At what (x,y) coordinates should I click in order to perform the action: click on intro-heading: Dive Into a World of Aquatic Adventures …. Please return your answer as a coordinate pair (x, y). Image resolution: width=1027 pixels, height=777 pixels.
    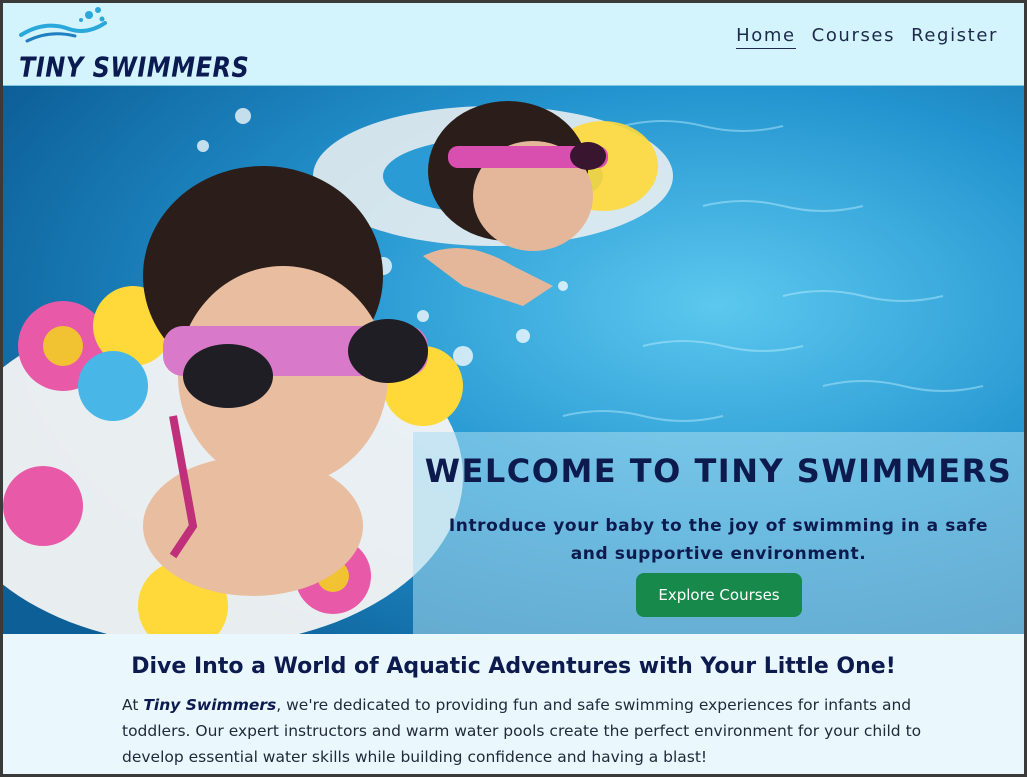
    Looking at the image, I should click on (513, 666).